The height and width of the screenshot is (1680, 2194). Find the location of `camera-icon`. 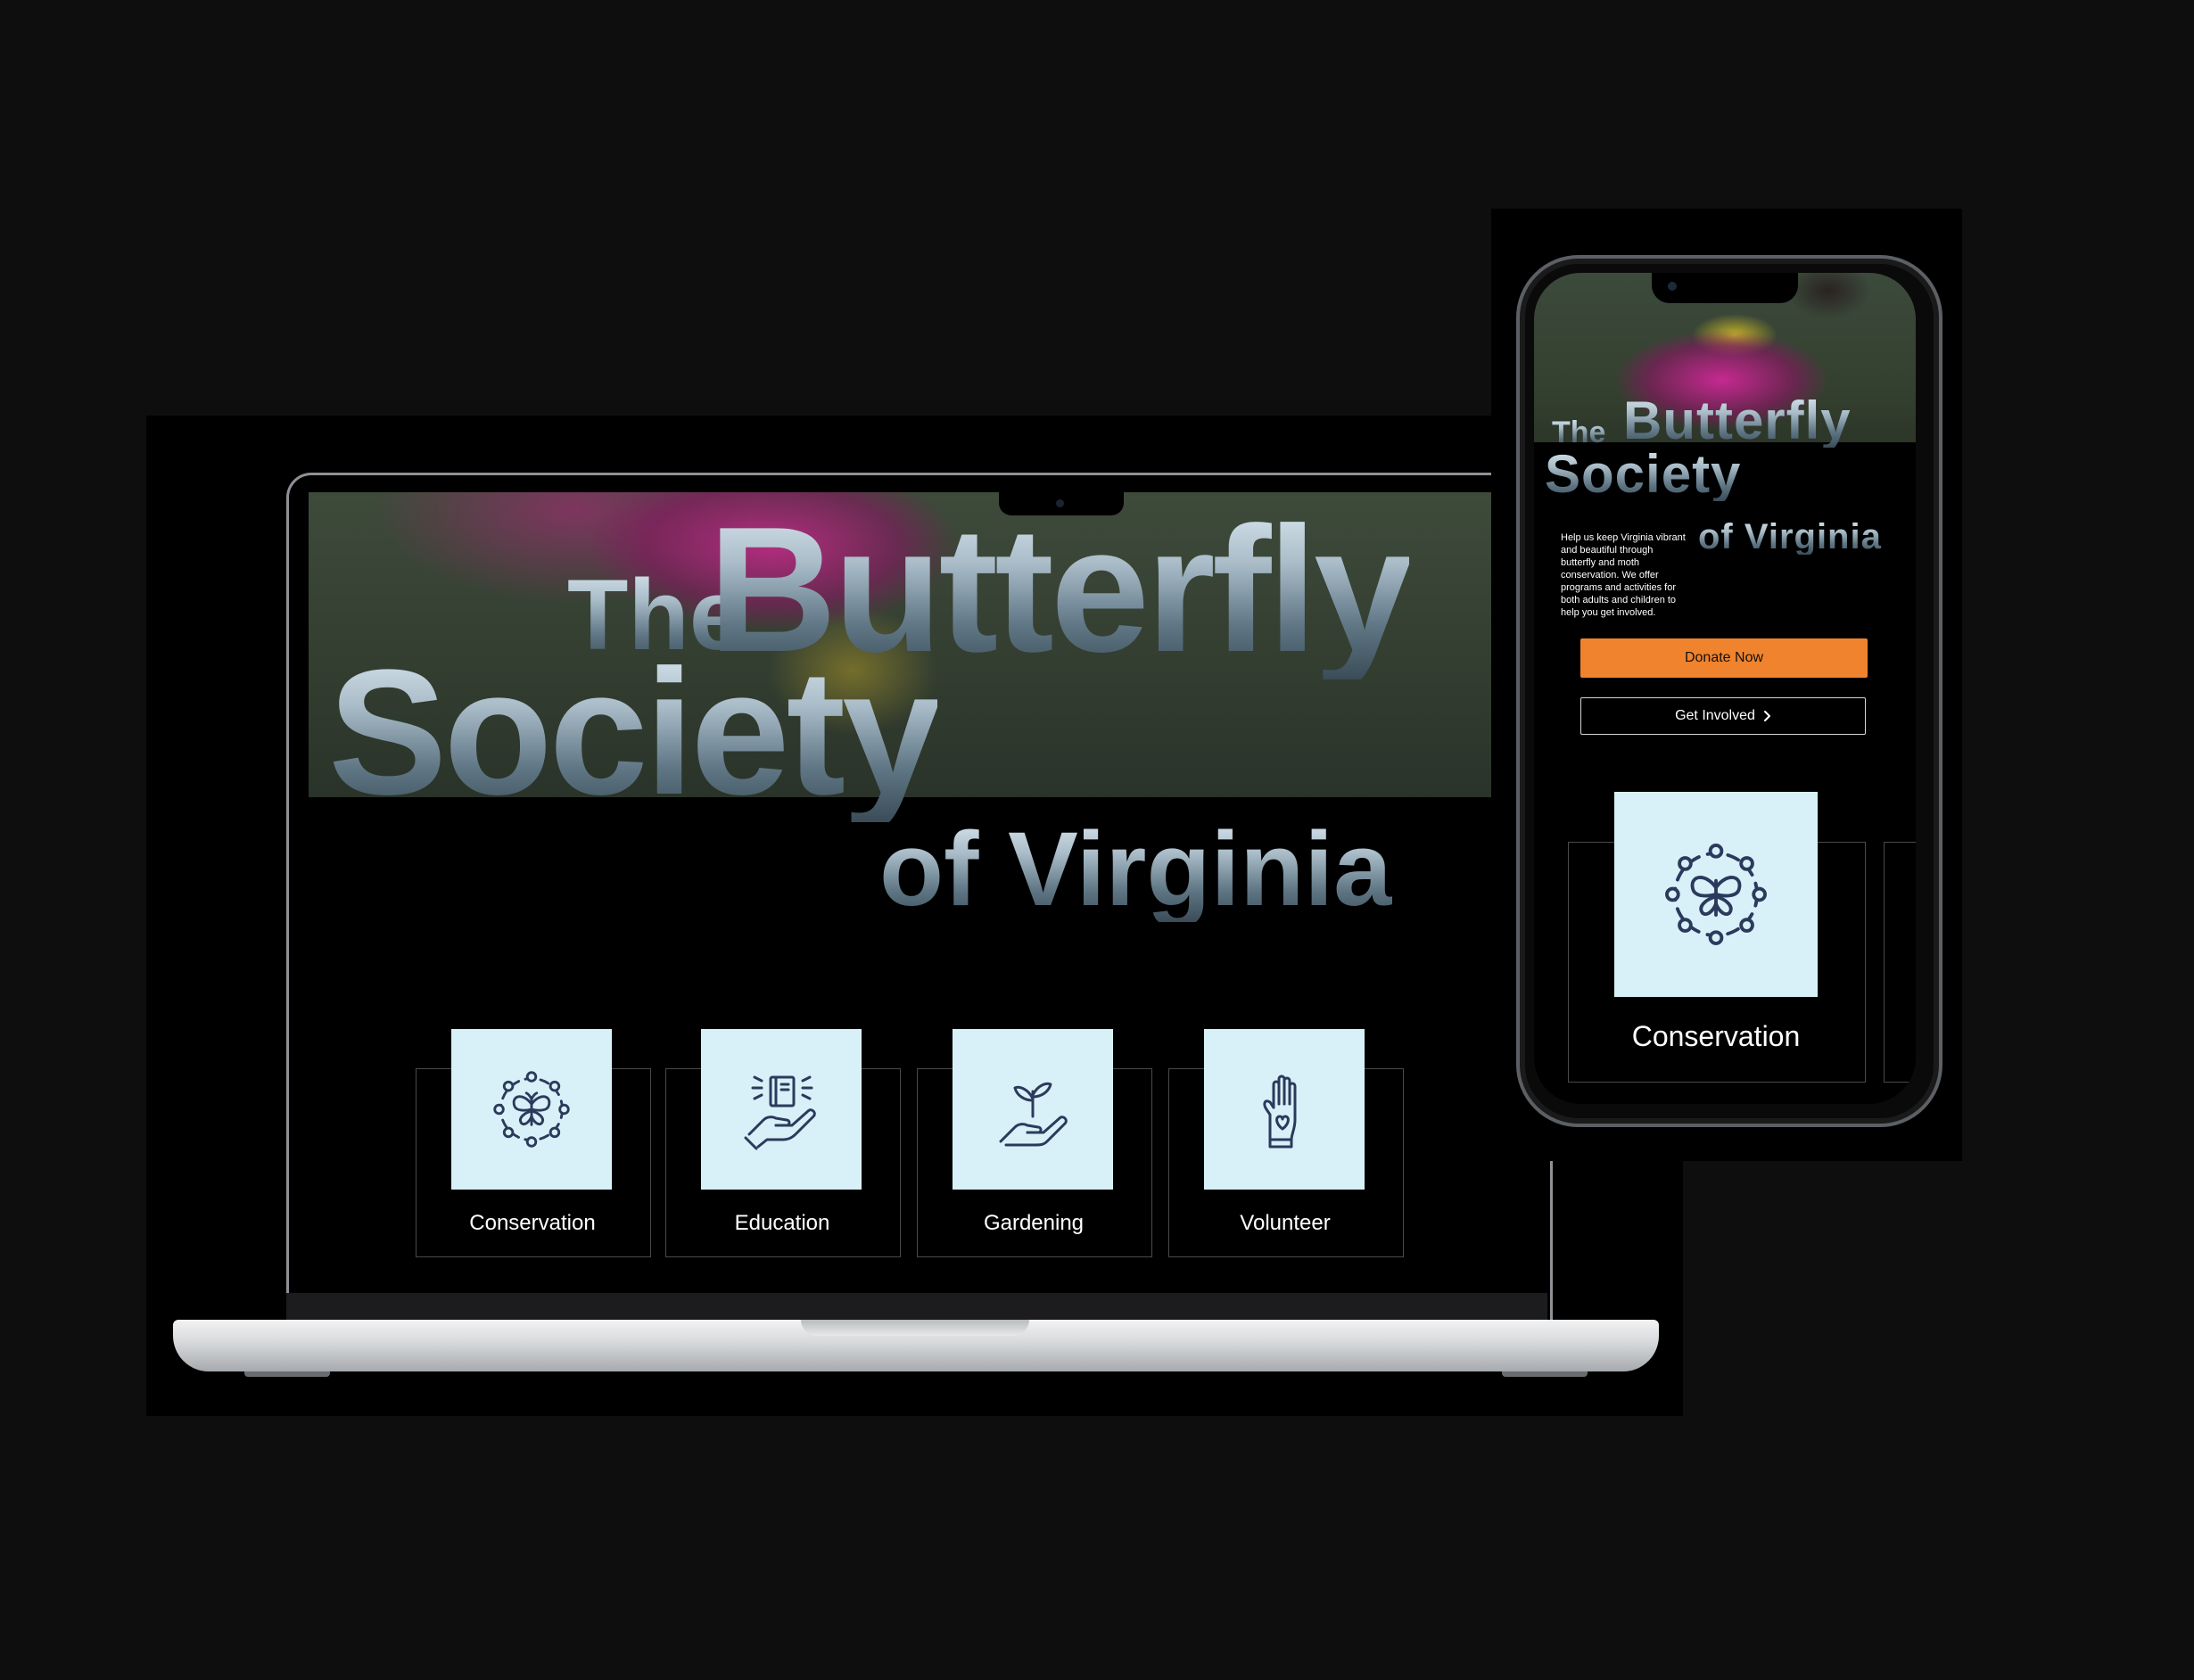

camera-icon is located at coordinates (1672, 286).